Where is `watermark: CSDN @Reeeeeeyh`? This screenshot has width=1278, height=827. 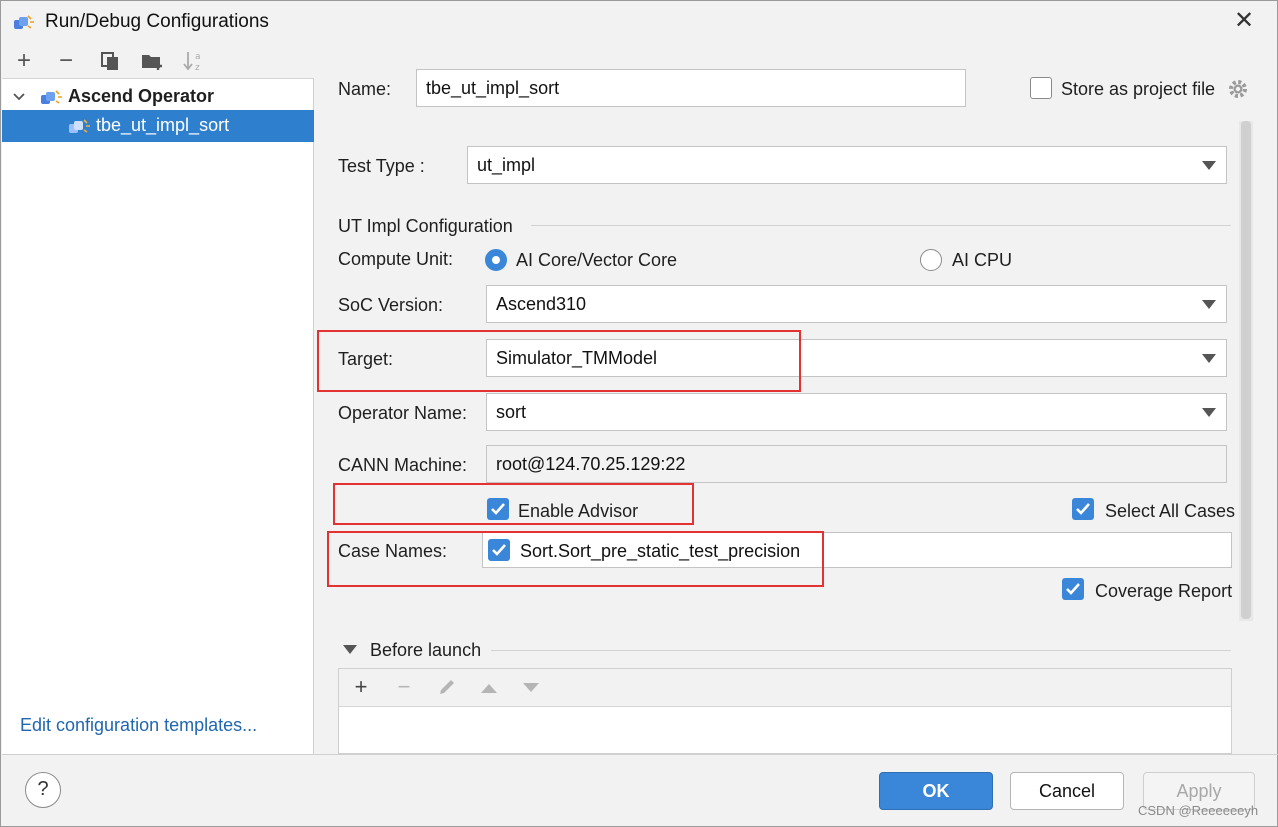 watermark: CSDN @Reeeeeeyh is located at coordinates (1198, 810).